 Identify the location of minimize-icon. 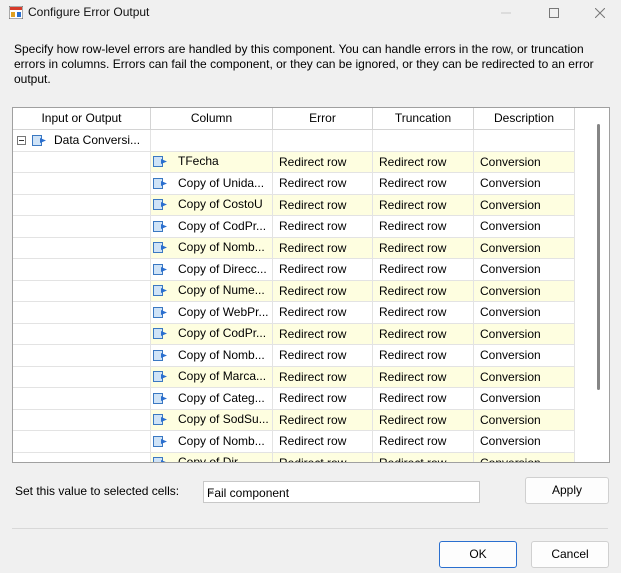
(506, 13).